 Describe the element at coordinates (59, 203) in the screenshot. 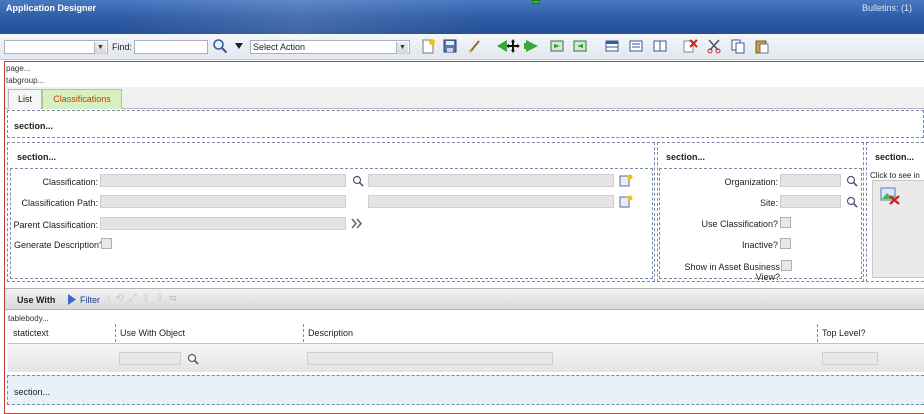

I see `classification-path-label: Classification Path:` at that location.